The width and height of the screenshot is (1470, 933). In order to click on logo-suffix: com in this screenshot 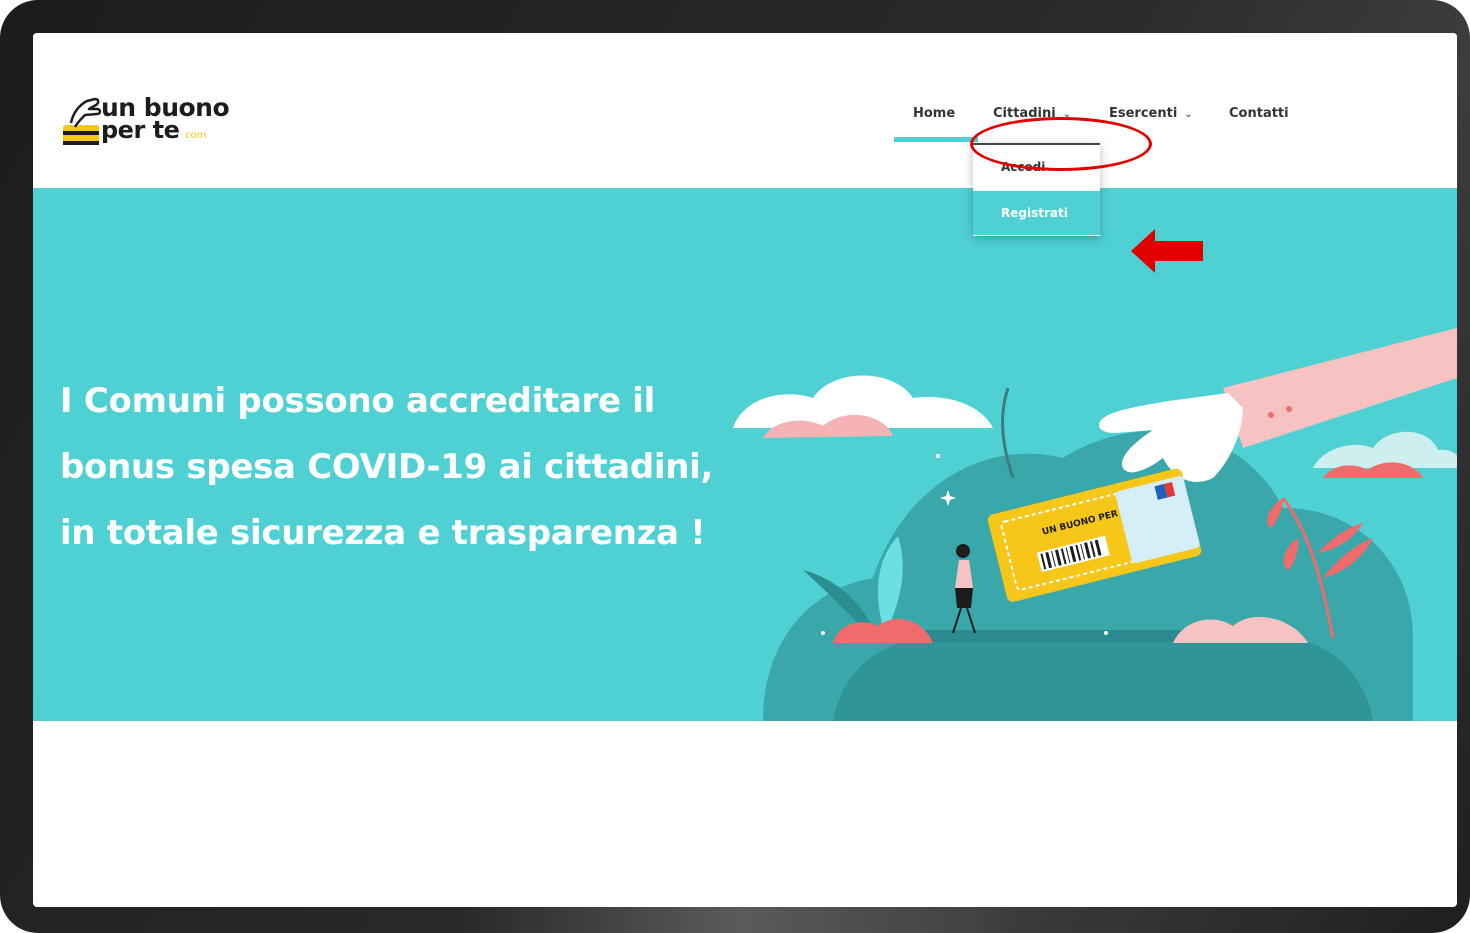, I will do `click(196, 135)`.